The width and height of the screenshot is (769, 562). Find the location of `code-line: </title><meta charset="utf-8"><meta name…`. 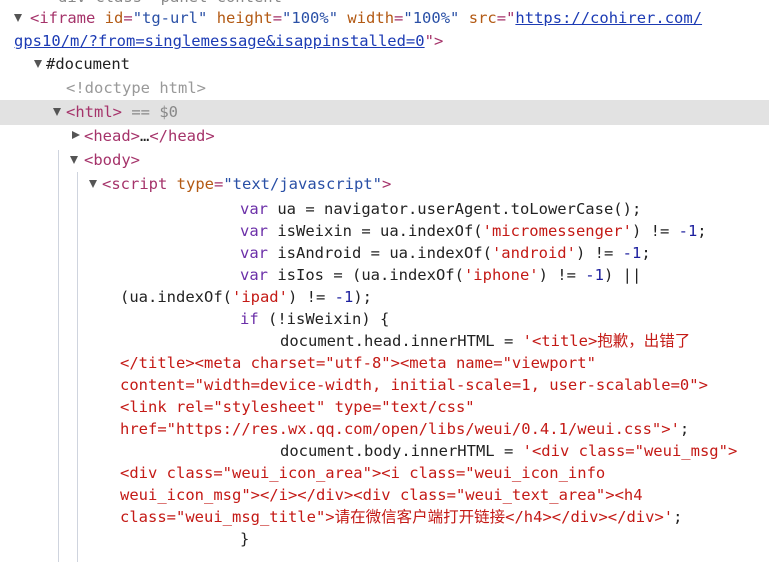

code-line: </title><meta charset="utf-8"><meta name… is located at coordinates (358, 363).